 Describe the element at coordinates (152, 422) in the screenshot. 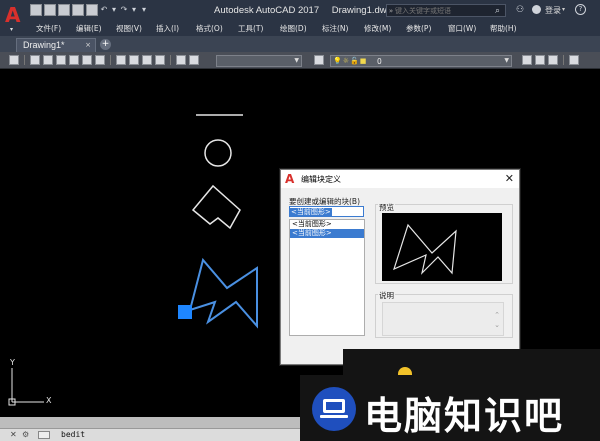

I see `model-layout-strip` at that location.